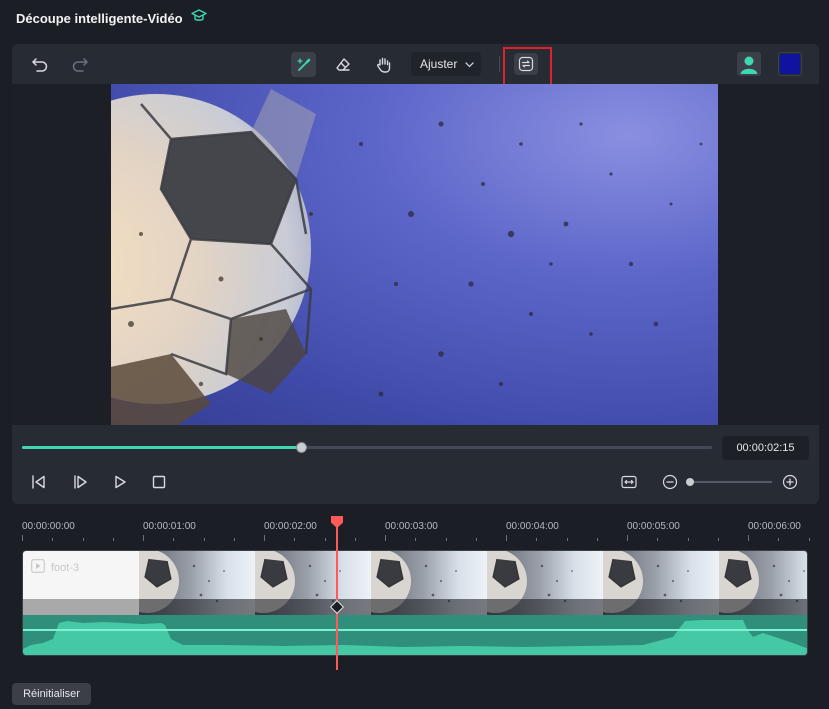  I want to click on zoom-in-icon, so click(790, 482).